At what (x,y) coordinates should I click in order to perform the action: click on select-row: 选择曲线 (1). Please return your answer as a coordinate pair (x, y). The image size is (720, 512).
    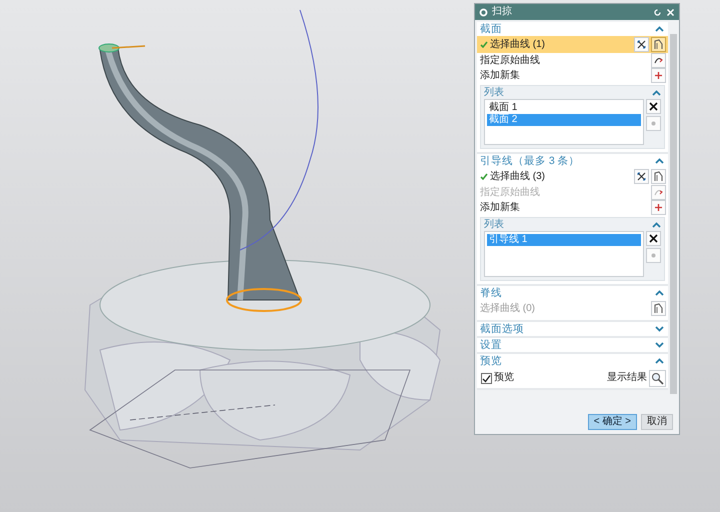
    Looking at the image, I should click on (572, 44).